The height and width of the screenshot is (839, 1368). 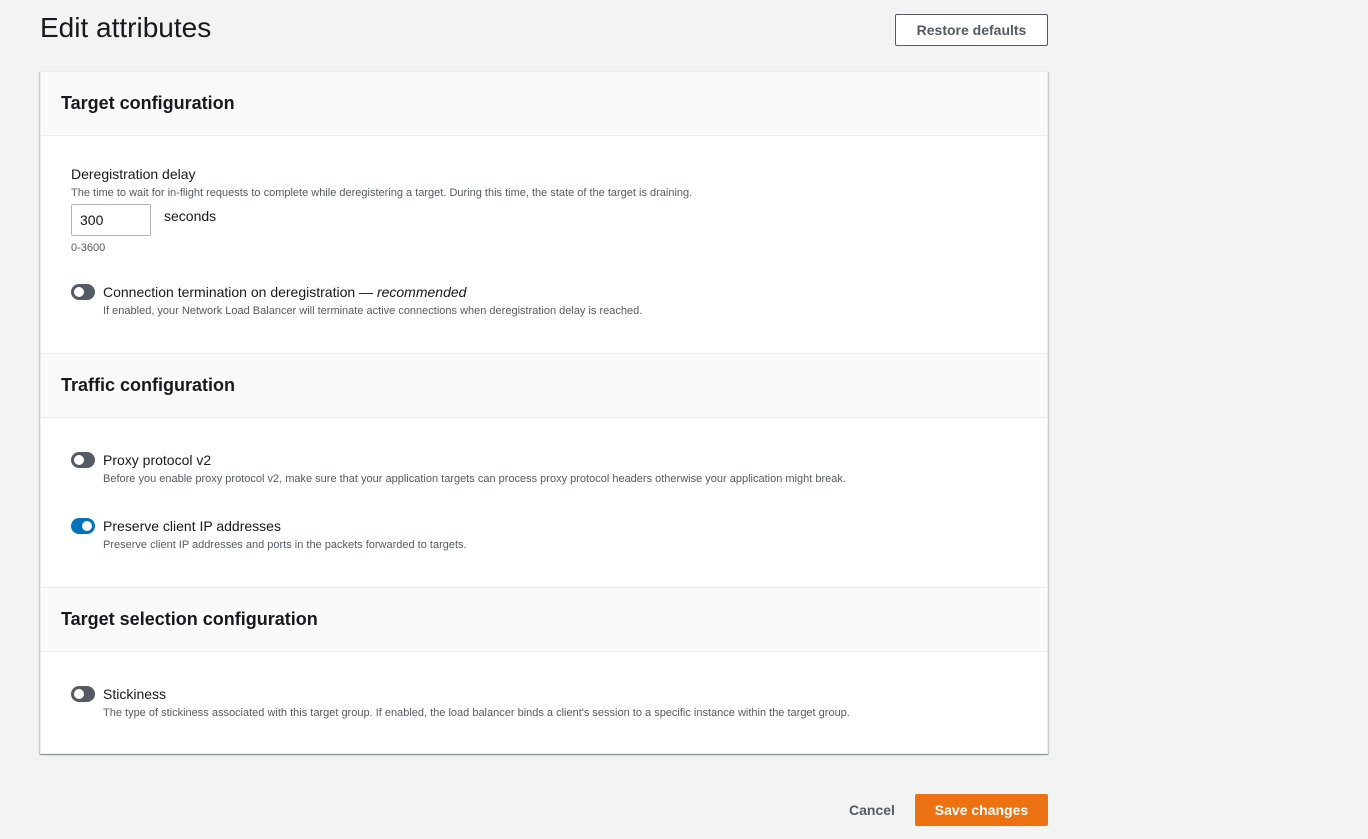 I want to click on deregistration-delay-input, so click(x=111, y=220).